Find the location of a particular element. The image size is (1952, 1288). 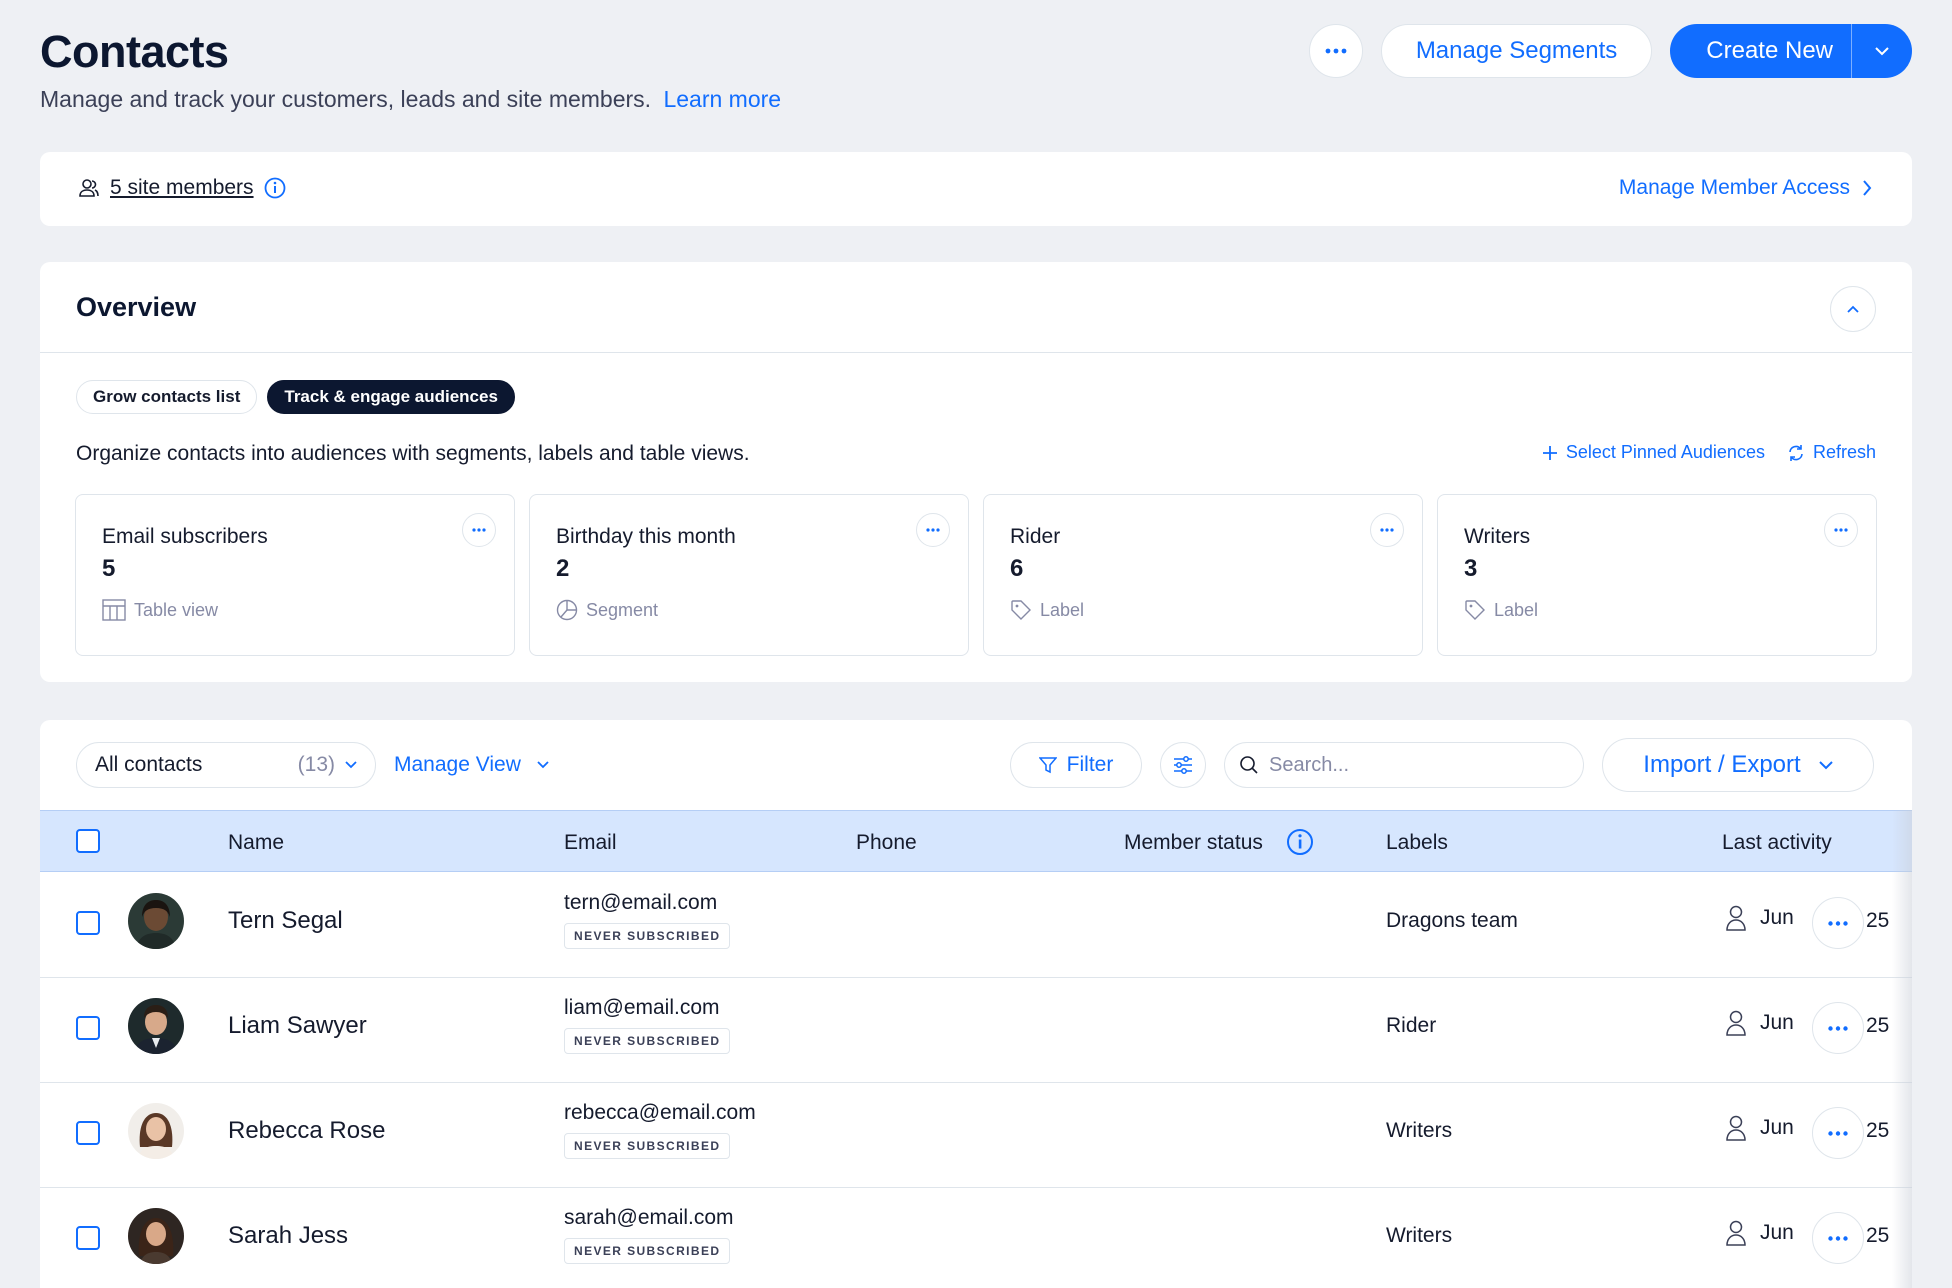

members-icon is located at coordinates (89, 188).